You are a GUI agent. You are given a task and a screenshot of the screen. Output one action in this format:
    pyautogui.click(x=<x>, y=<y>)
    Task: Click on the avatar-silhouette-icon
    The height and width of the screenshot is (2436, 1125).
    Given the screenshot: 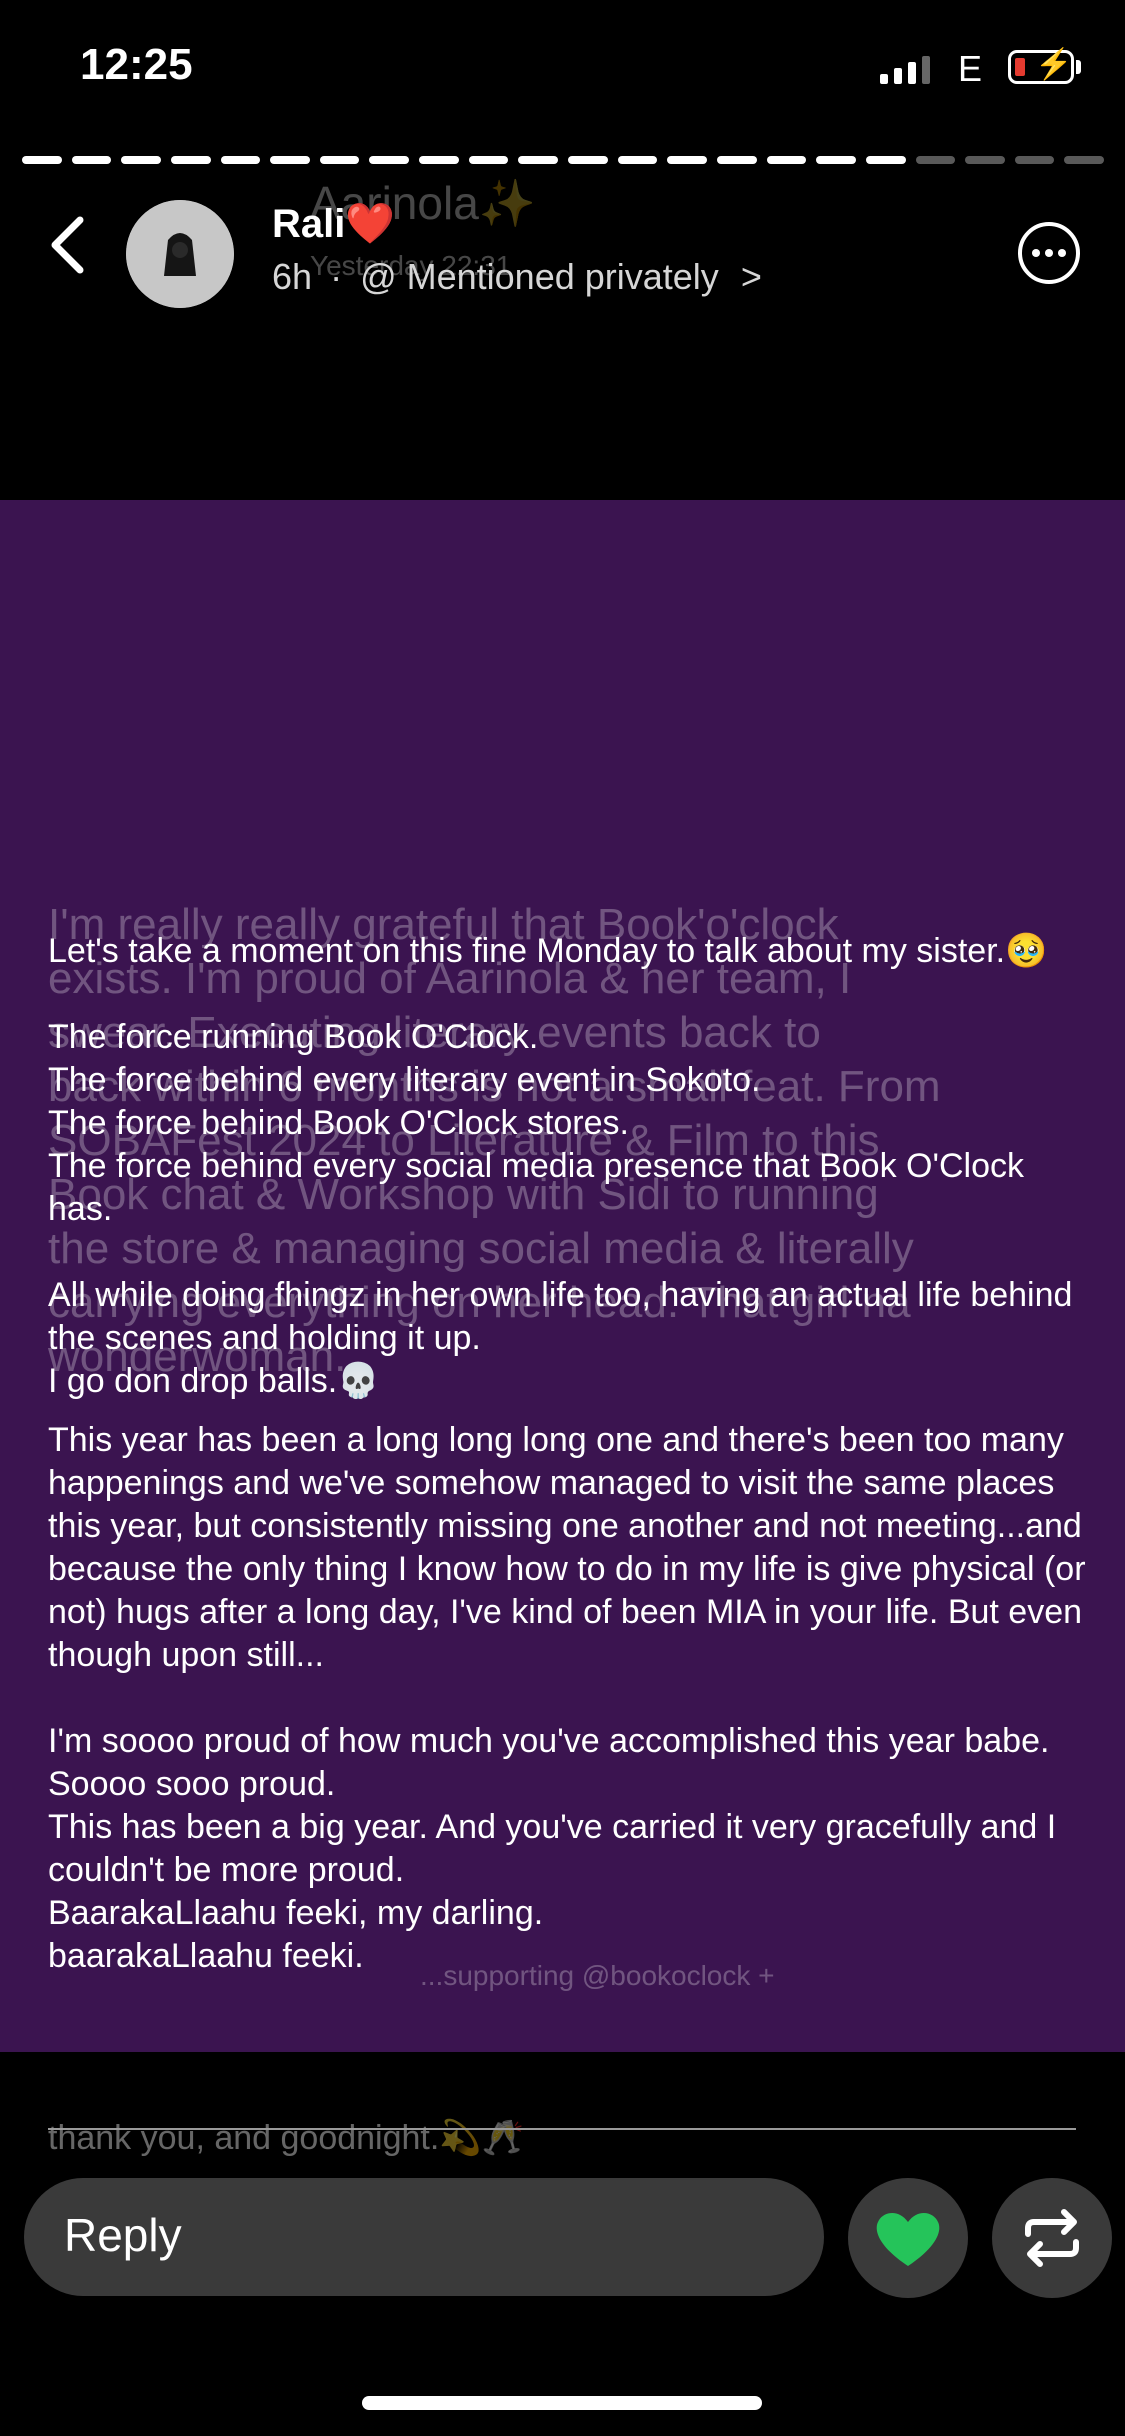 What is the action you would take?
    pyautogui.click(x=180, y=254)
    